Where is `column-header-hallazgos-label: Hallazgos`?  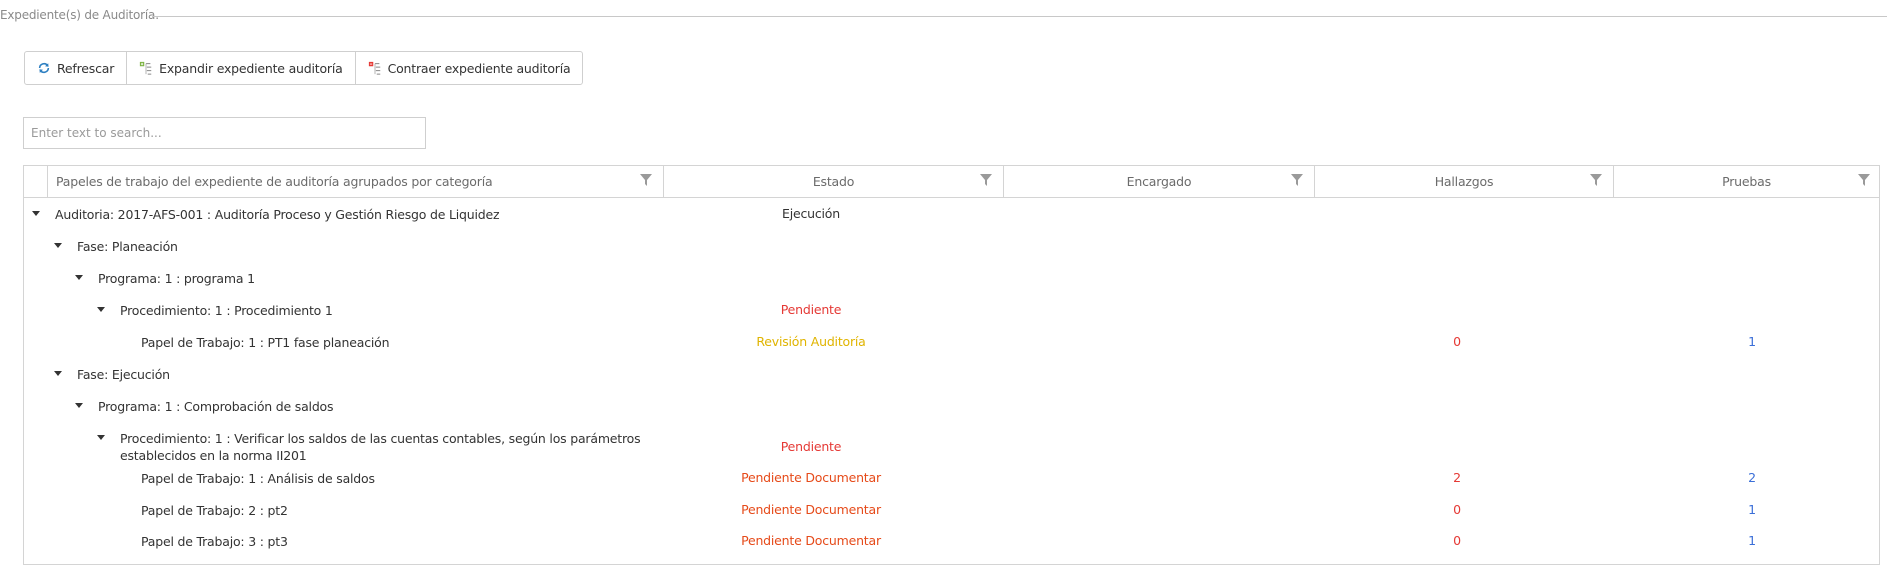 column-header-hallazgos-label: Hallazgos is located at coordinates (1464, 181).